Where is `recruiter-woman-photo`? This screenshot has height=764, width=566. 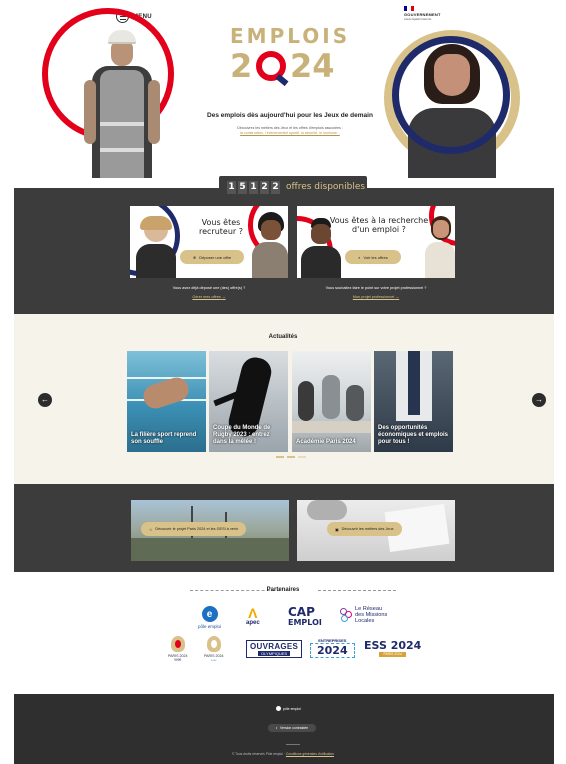
recruiter-woman-photo is located at coordinates (156, 247).